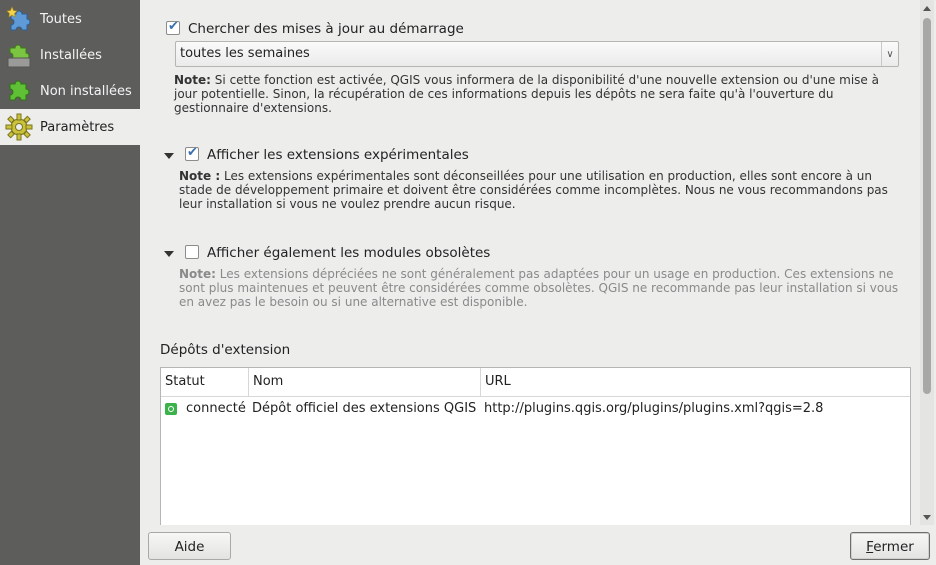 The height and width of the screenshot is (565, 936). I want to click on sidebar-item-label: Toutes, so click(61, 19).